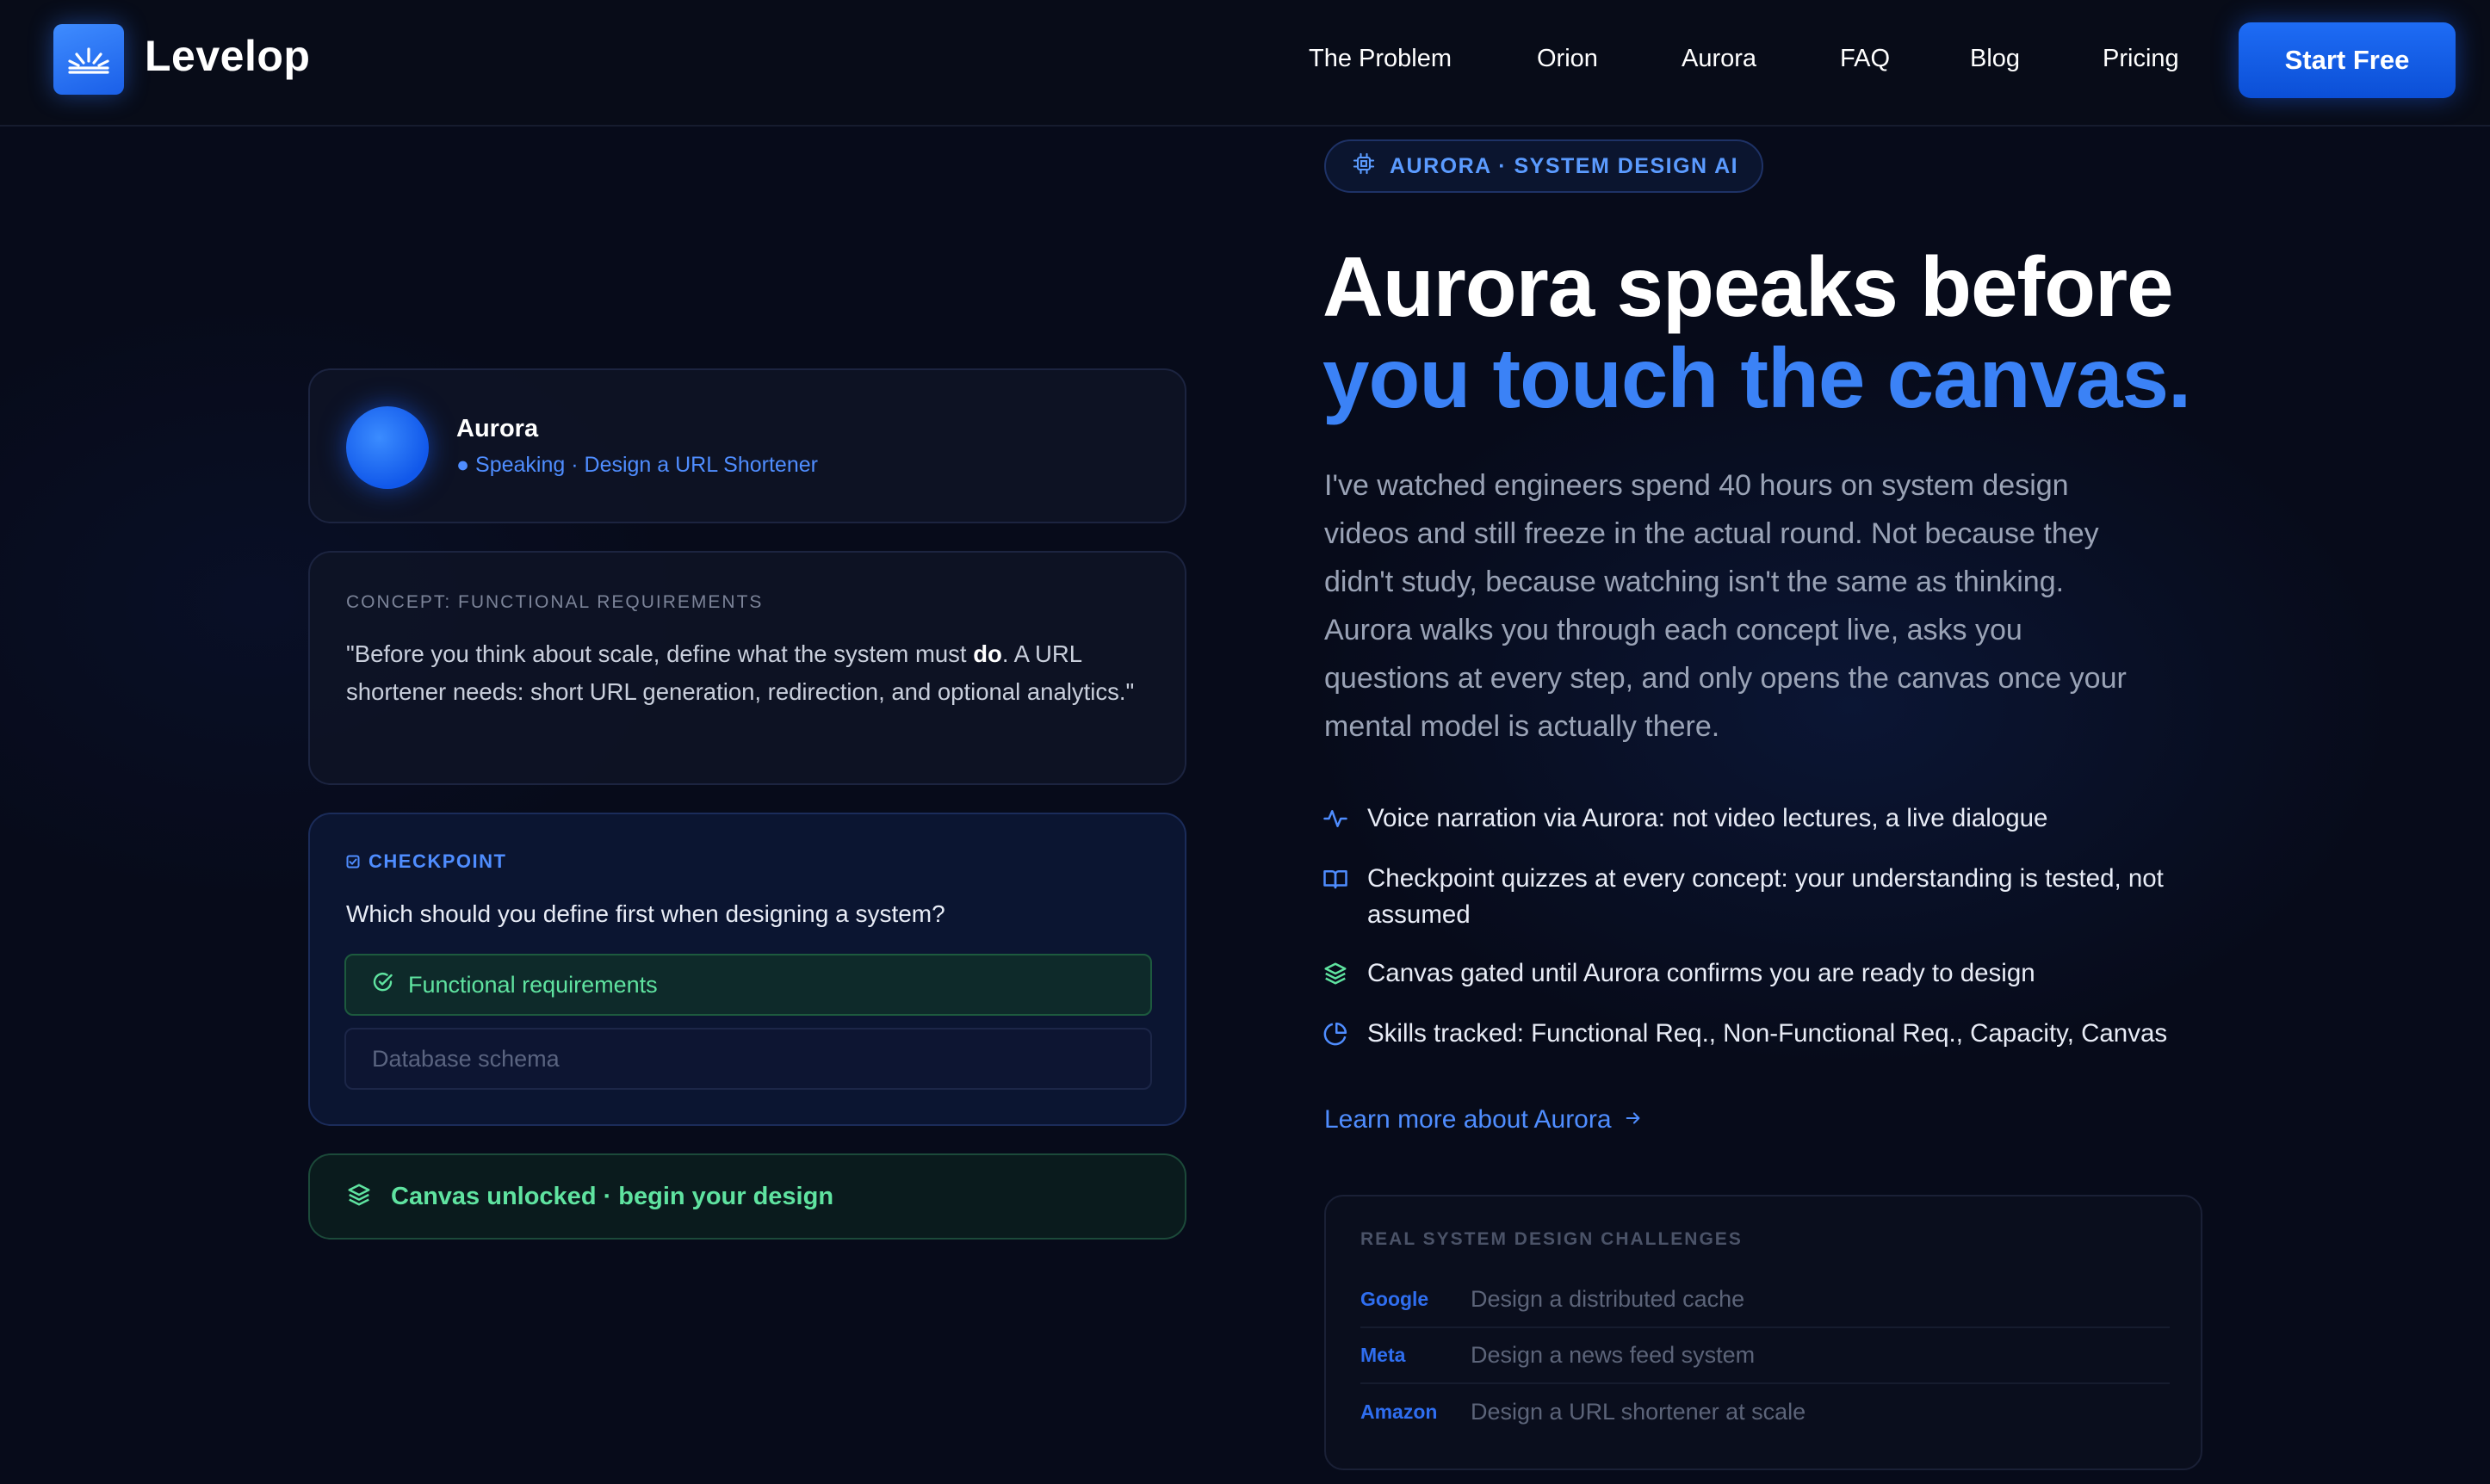 The height and width of the screenshot is (1484, 2490). What do you see at coordinates (1335, 824) in the screenshot?
I see `activity-icon` at bounding box center [1335, 824].